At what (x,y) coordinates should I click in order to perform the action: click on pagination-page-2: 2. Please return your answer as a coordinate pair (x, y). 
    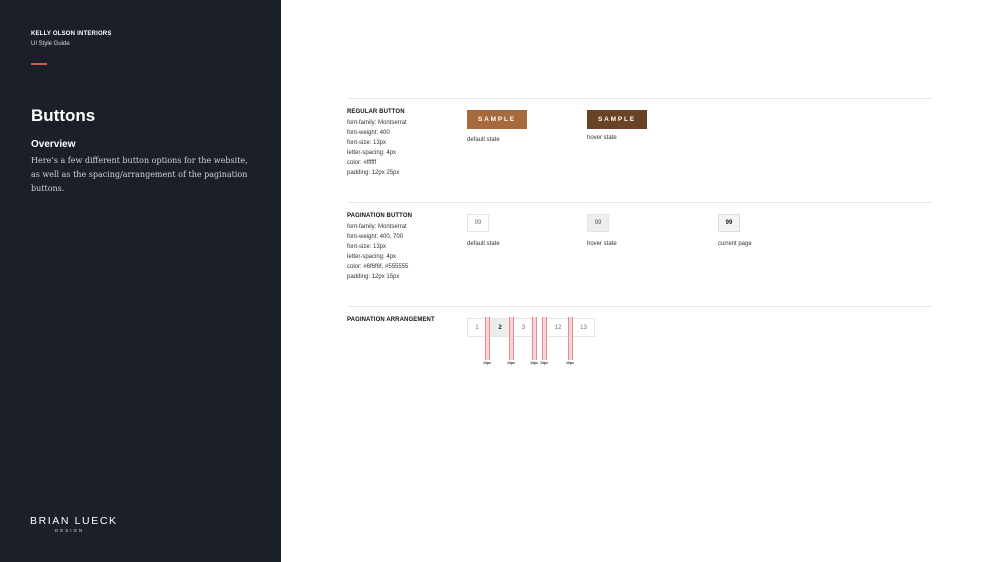
    Looking at the image, I should click on (500, 327).